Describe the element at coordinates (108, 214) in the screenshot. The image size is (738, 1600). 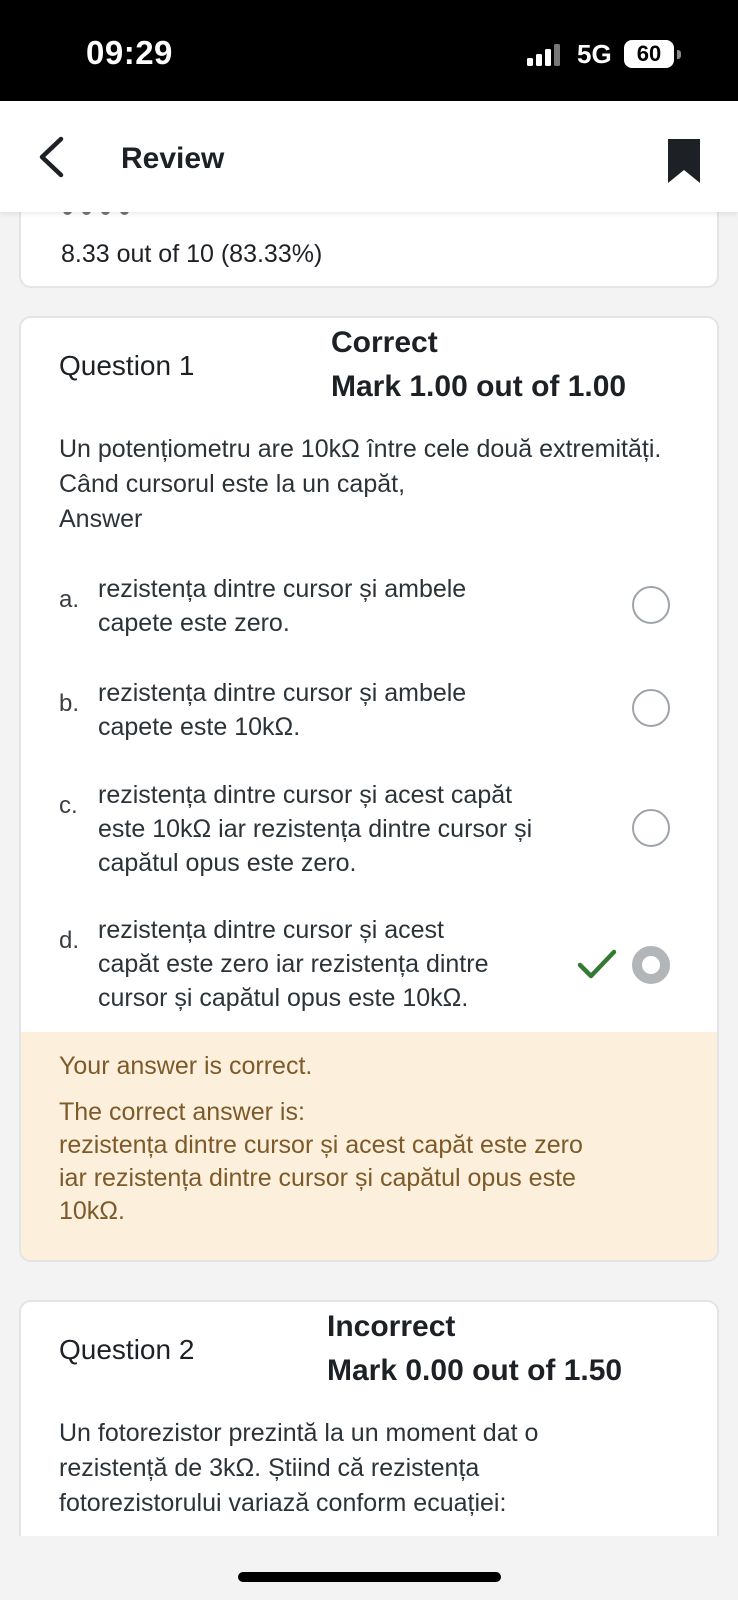
I see `summary-label-cutoff` at that location.